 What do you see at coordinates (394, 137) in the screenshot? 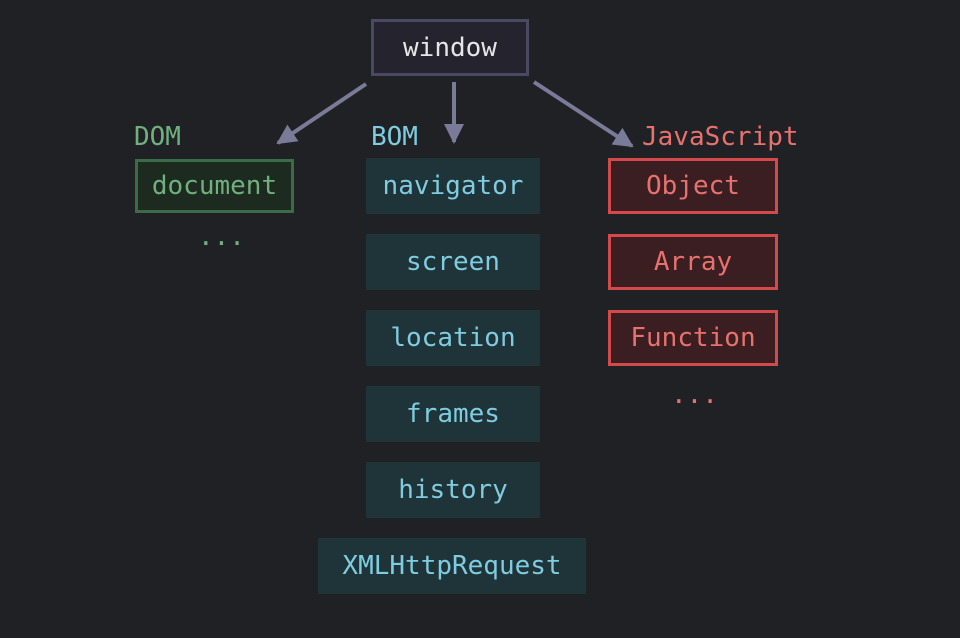
I see `bom-title: BOM` at bounding box center [394, 137].